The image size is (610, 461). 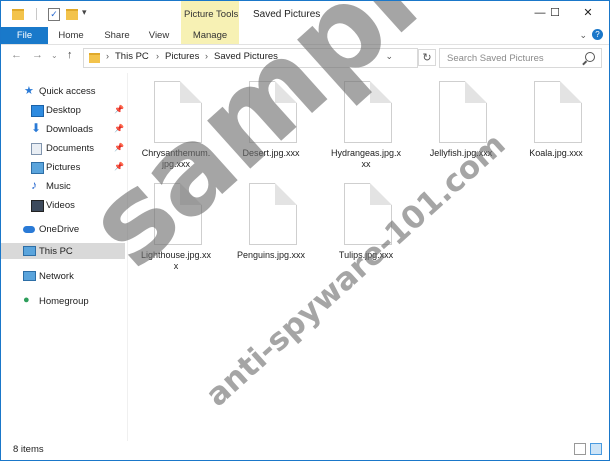 I want to click on address-bar: › This PC › Pictures › Saved Pictures ⌄, so click(x=250, y=58).